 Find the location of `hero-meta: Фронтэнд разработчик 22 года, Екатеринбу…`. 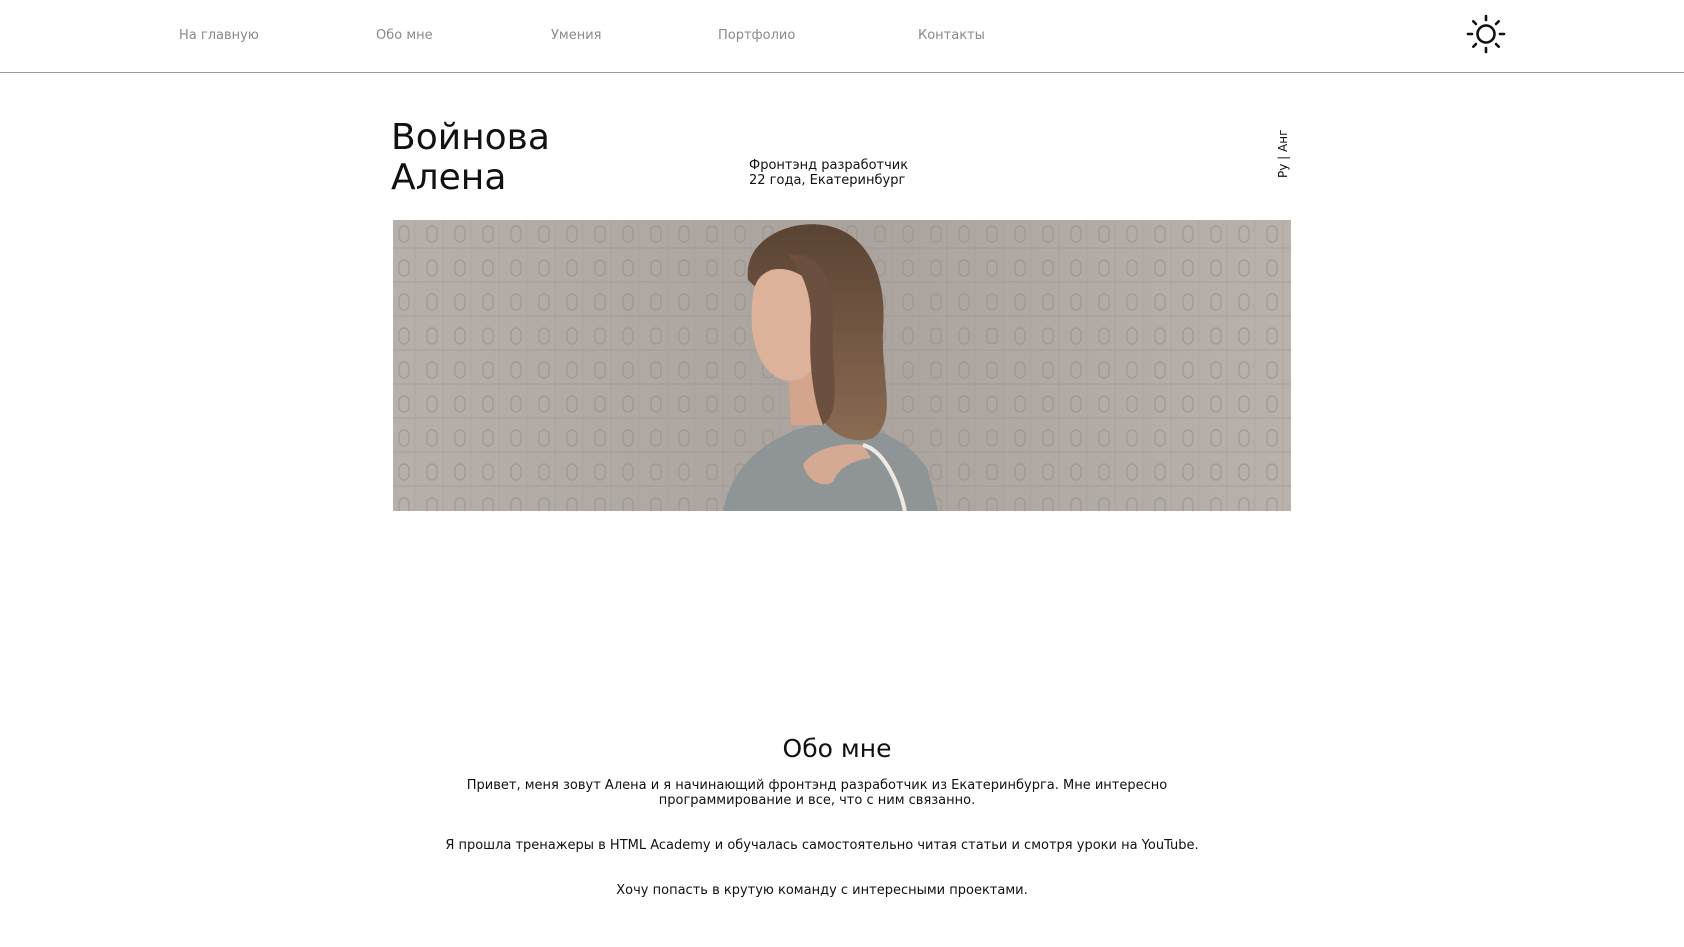

hero-meta: Фронтэнд разработчик 22 года, Екатеринбу… is located at coordinates (828, 173).